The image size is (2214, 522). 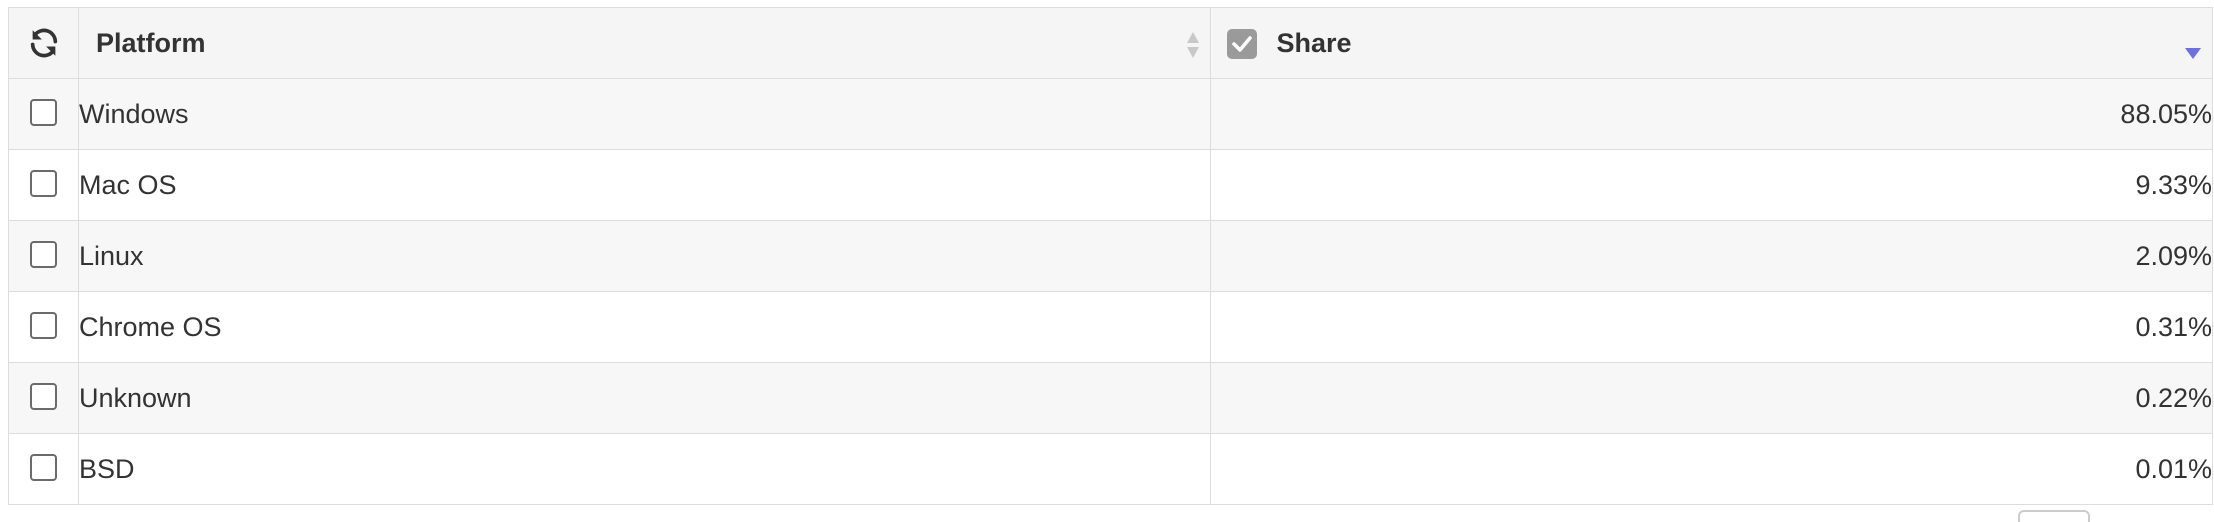 I want to click on refresh-header-cell, so click(x=43, y=43).